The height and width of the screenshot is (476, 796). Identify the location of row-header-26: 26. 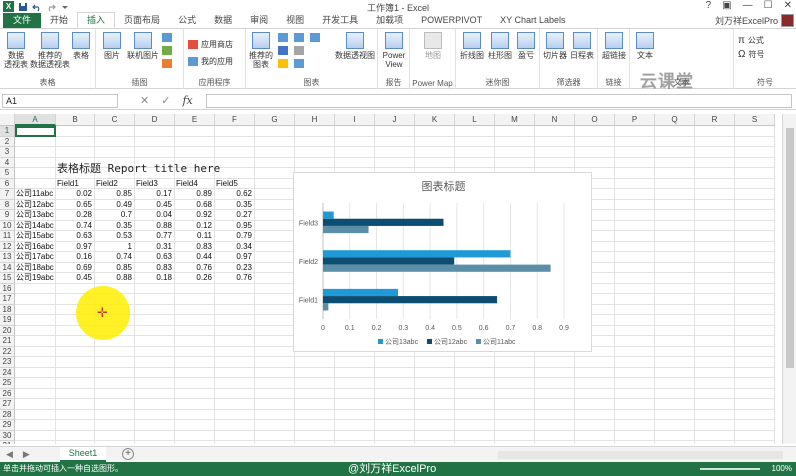
(7, 393).